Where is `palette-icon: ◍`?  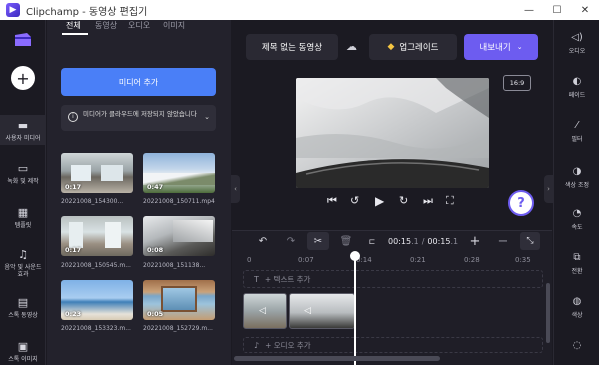
palette-icon: ◍ is located at coordinates (577, 301).